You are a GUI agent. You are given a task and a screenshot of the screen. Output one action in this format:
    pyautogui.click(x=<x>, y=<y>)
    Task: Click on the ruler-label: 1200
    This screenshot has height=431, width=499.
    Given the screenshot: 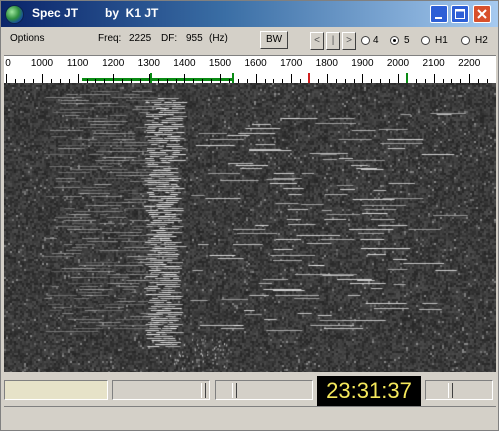 What is the action you would take?
    pyautogui.click(x=113, y=63)
    